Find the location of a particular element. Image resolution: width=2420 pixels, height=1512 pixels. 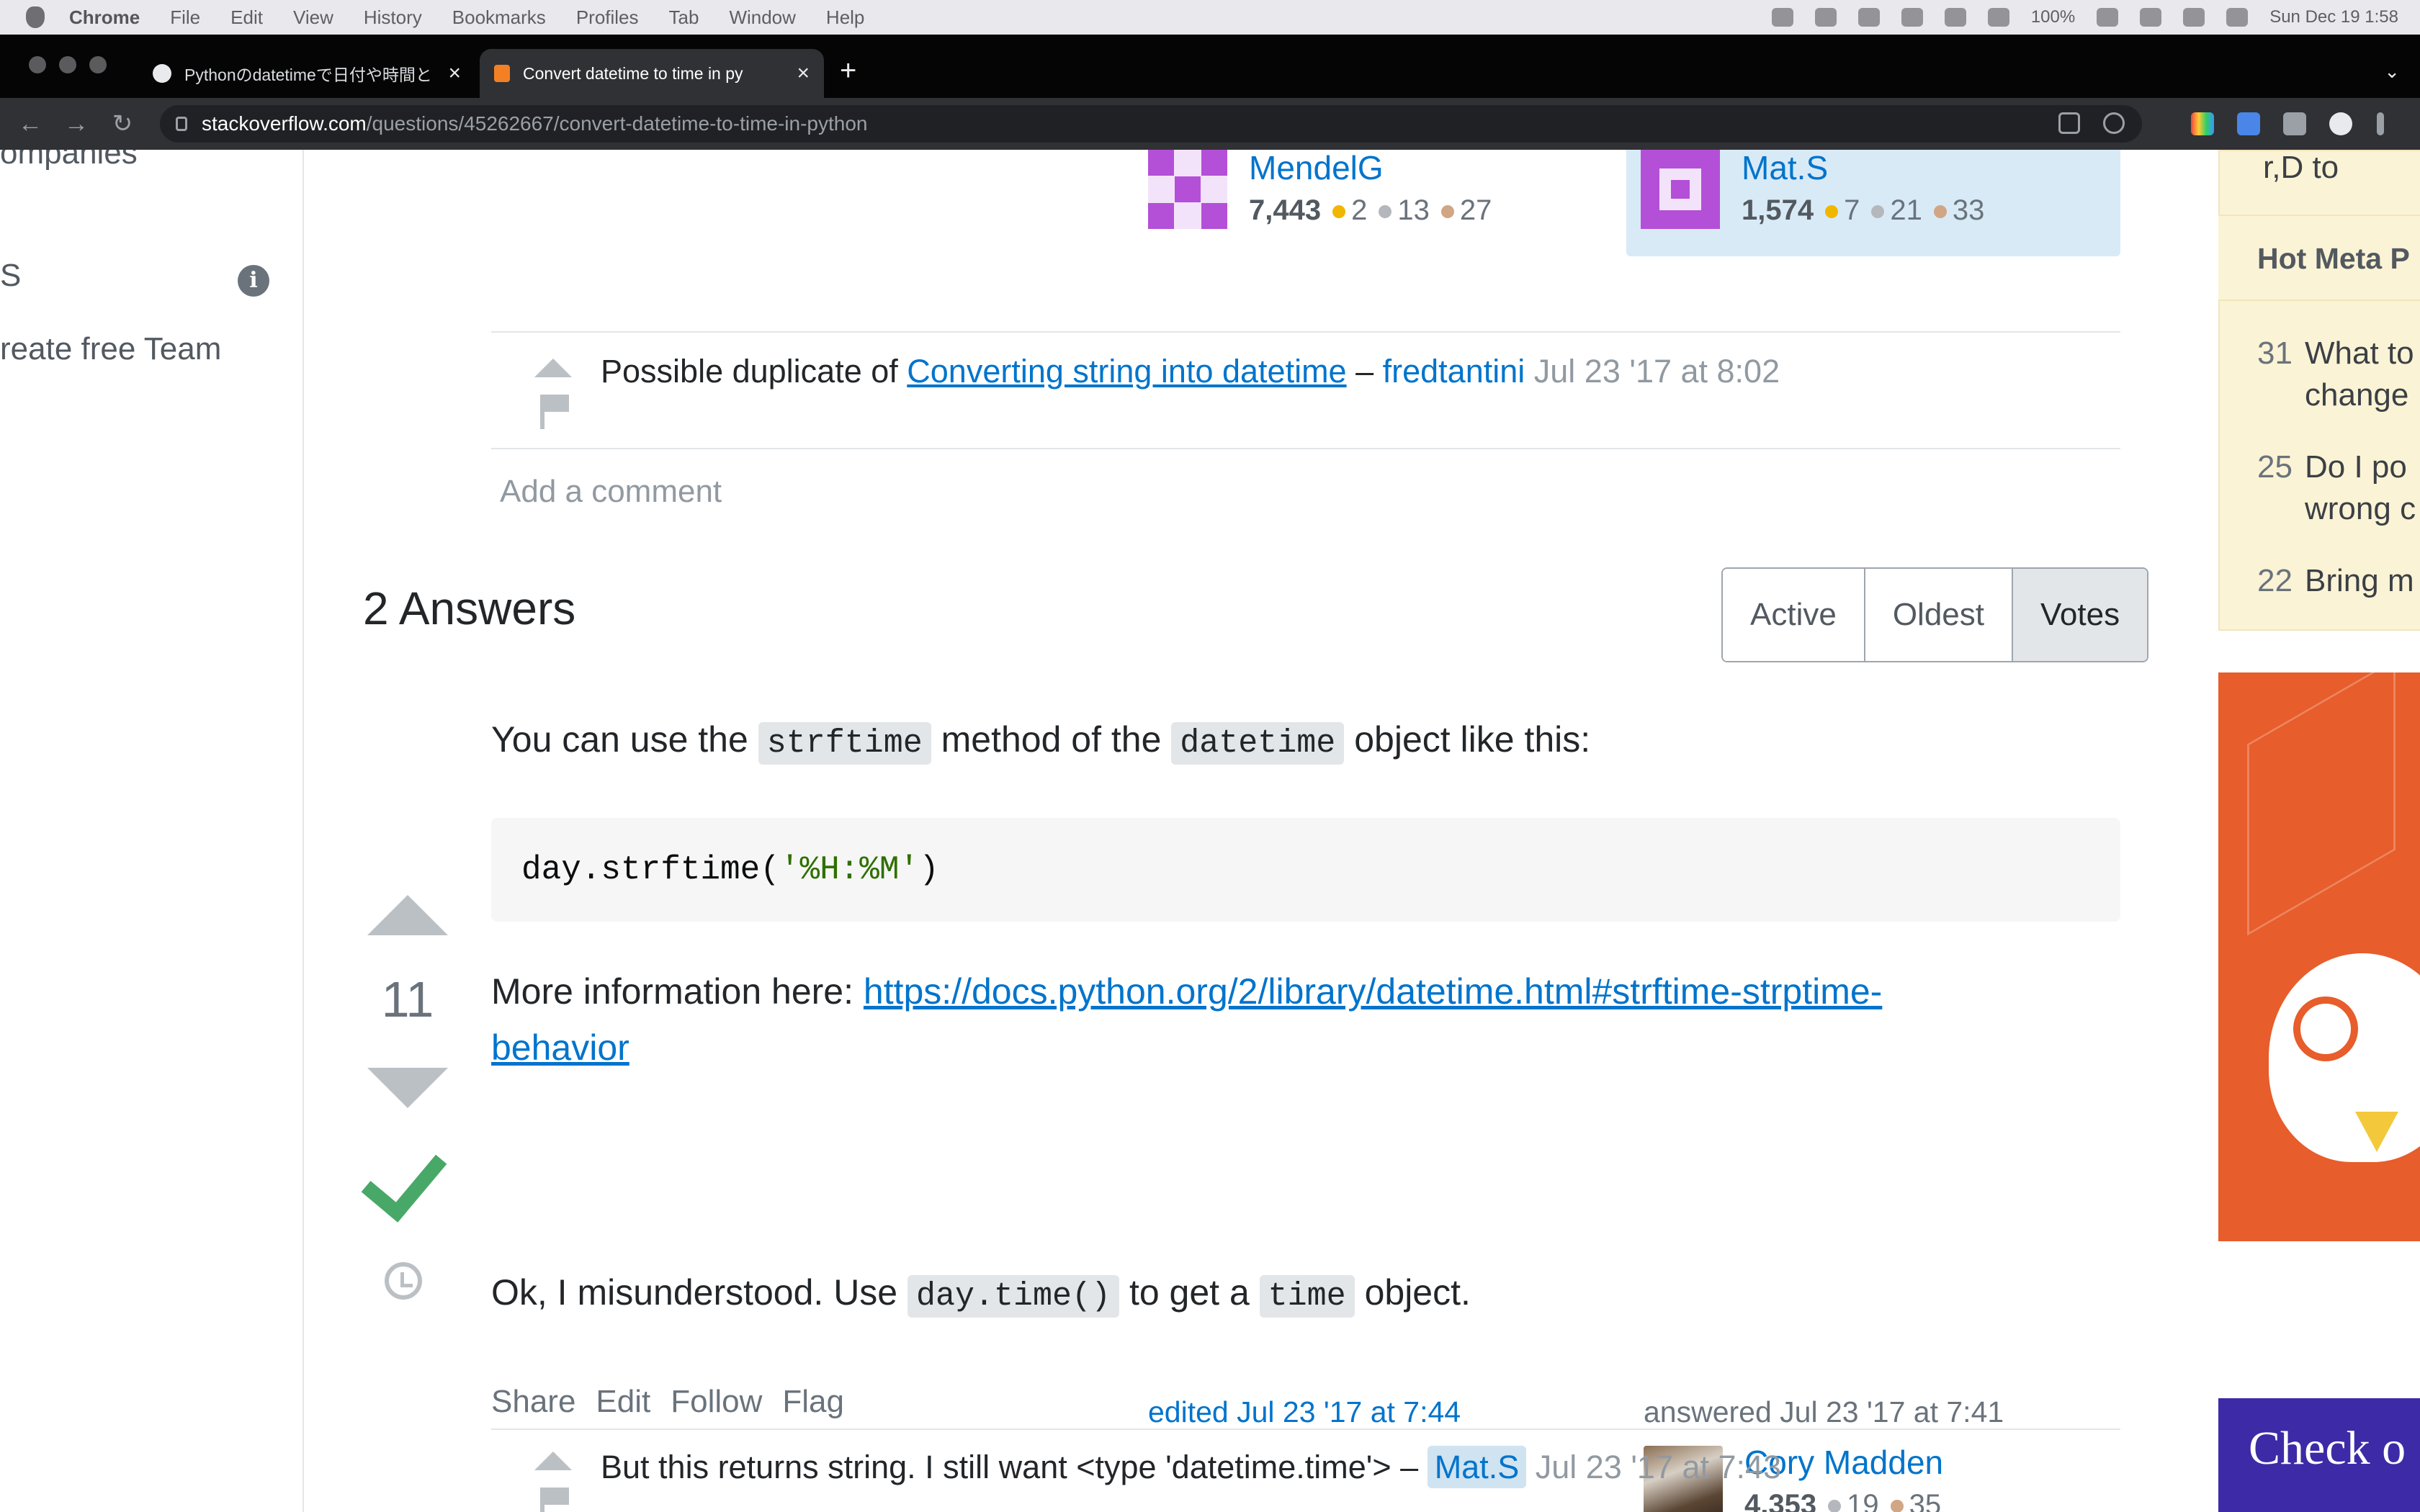

window-minimize-button is located at coordinates (67, 64).